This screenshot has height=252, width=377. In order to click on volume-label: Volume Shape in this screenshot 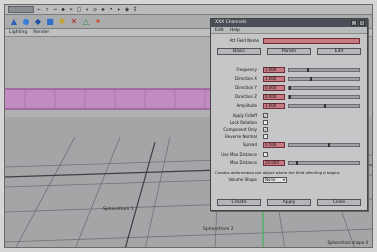, I will do `click(242, 179)`.